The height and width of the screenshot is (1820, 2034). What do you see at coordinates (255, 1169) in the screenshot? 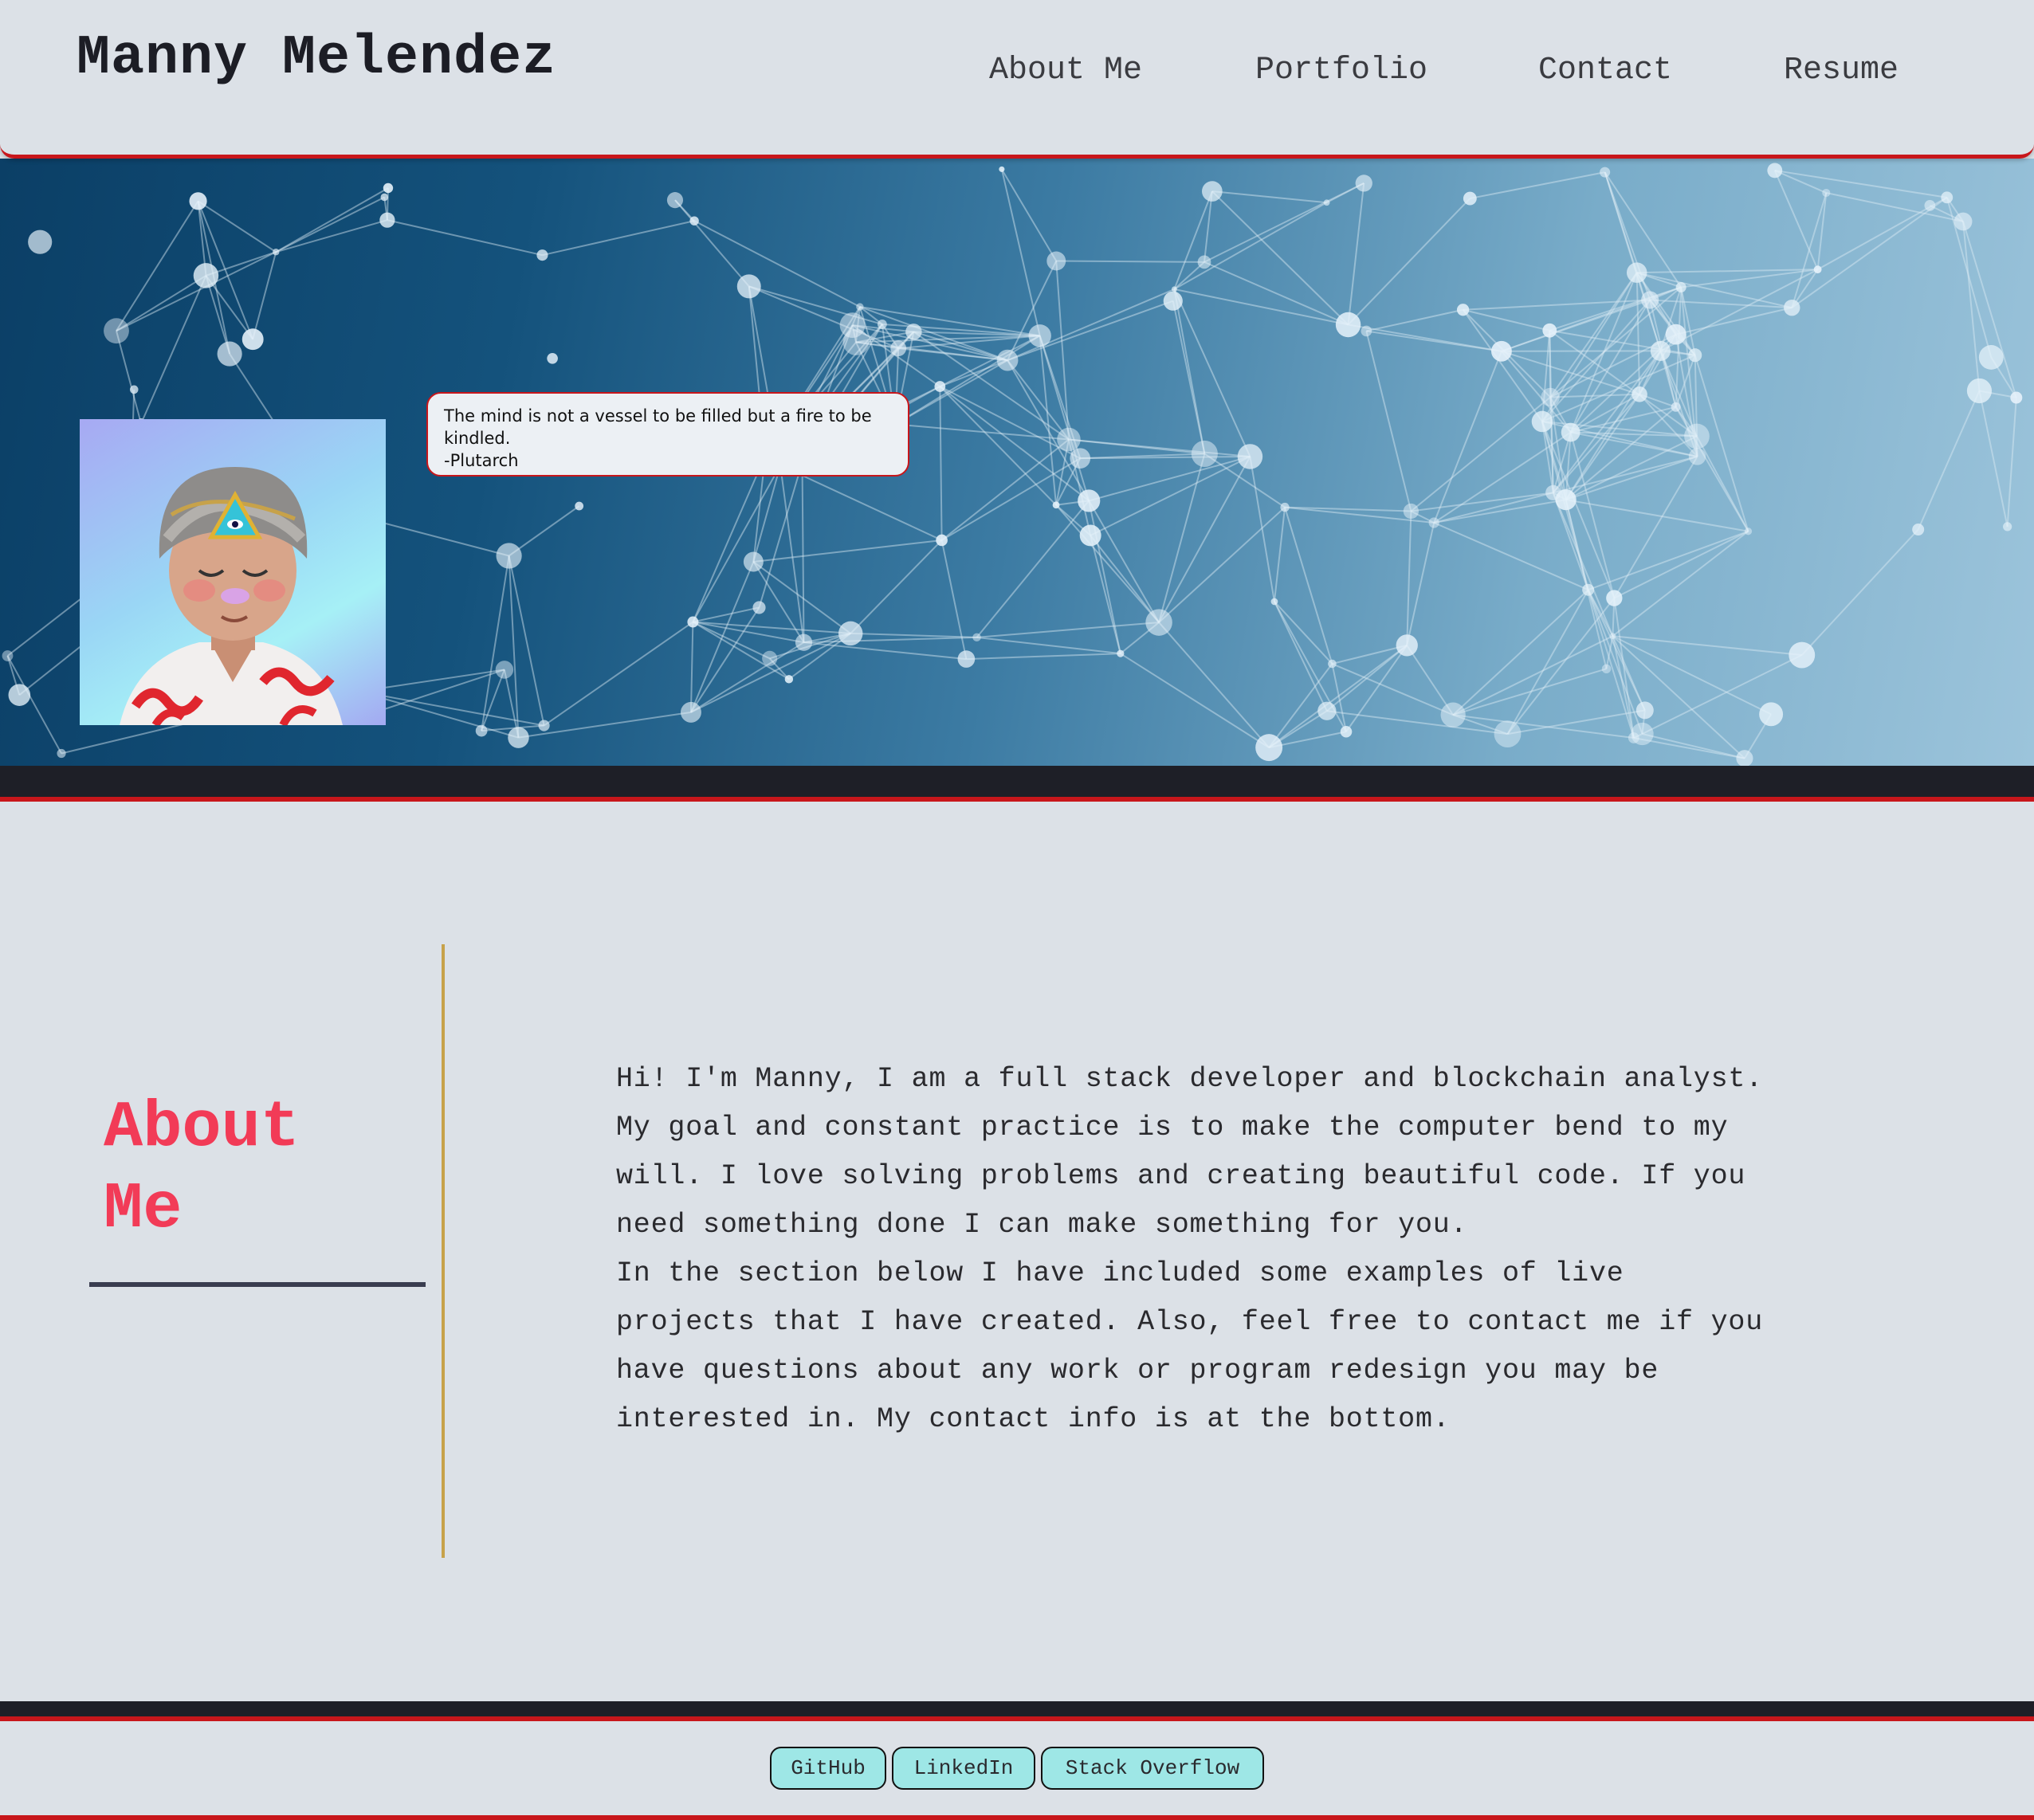
I see `about-heading: About Me` at bounding box center [255, 1169].